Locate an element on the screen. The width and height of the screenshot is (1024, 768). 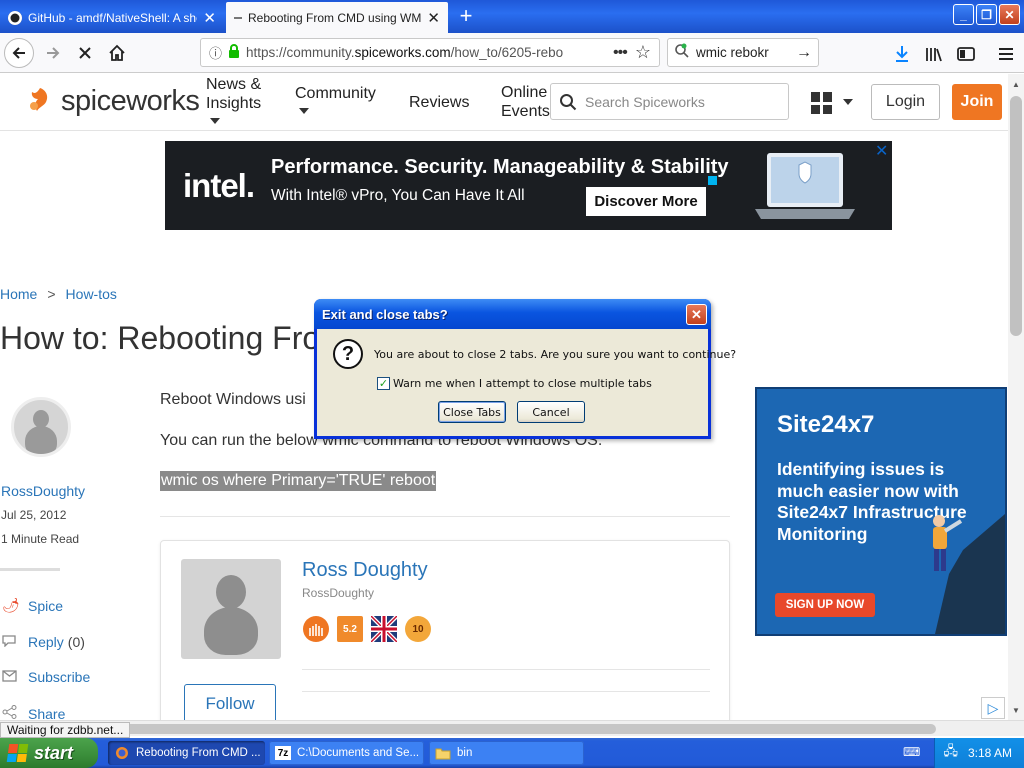
apps-grid-icon is located at coordinates (822, 103).